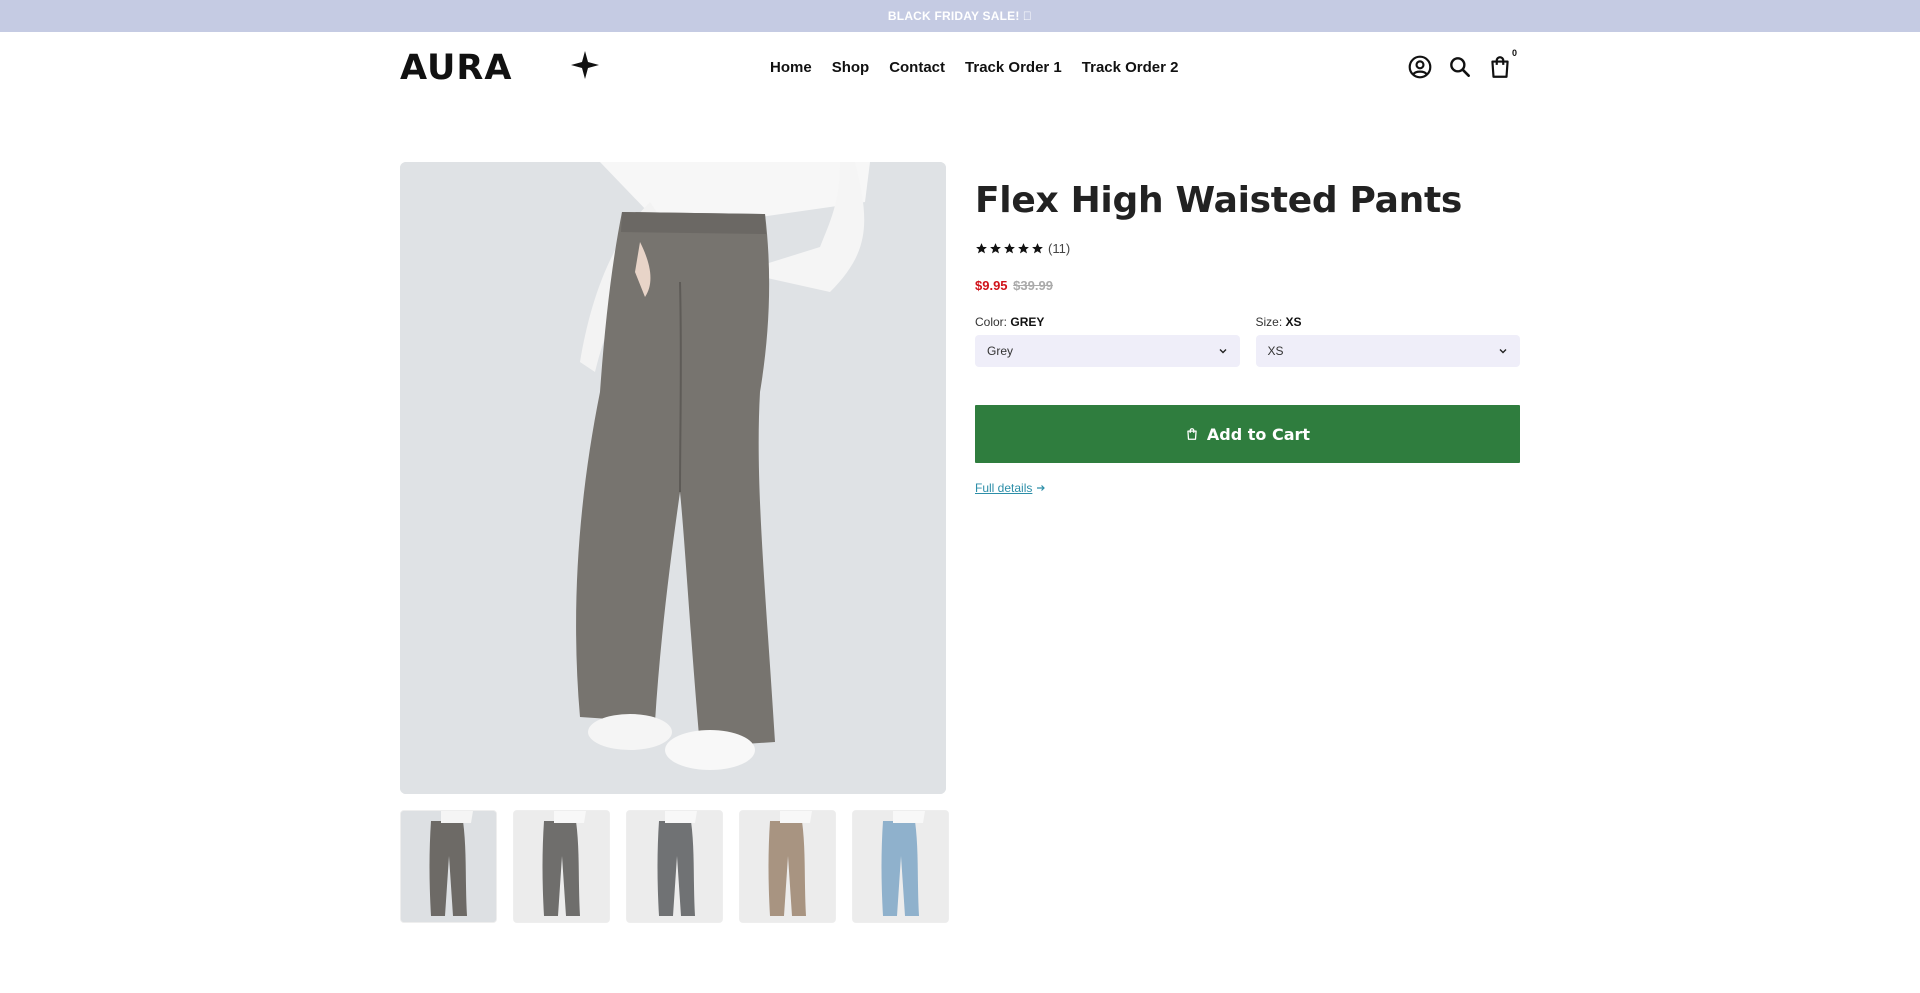 The width and height of the screenshot is (1920, 993). I want to click on nav-home: Home, so click(791, 67).